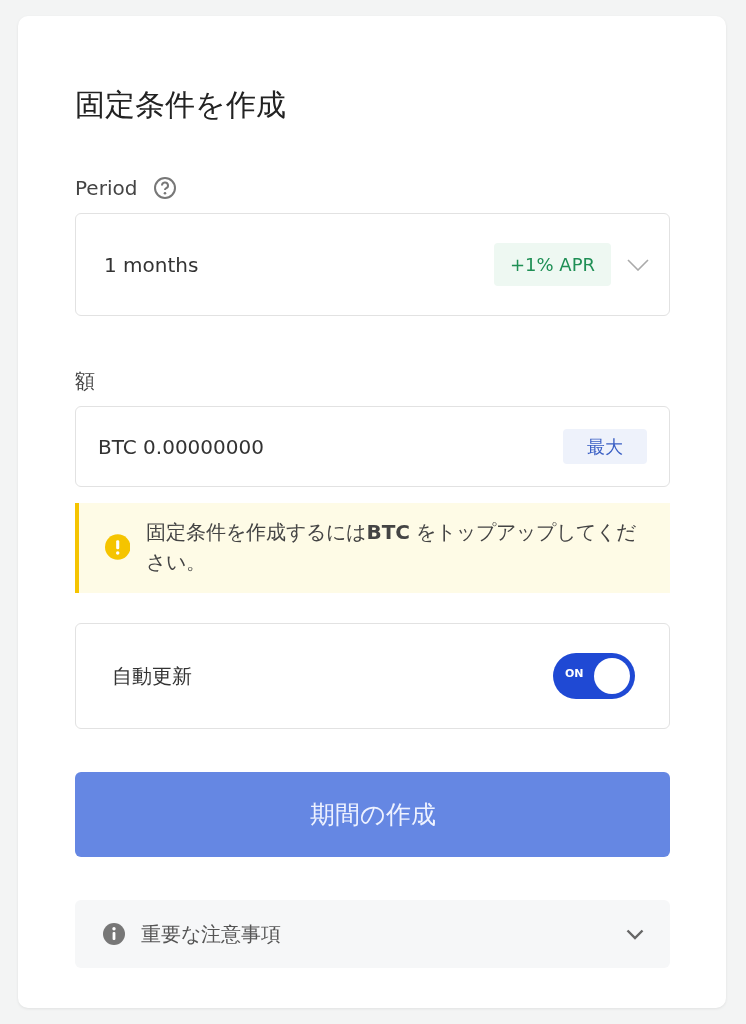 This screenshot has height=1024, width=746. I want to click on warning-icon, so click(118, 547).